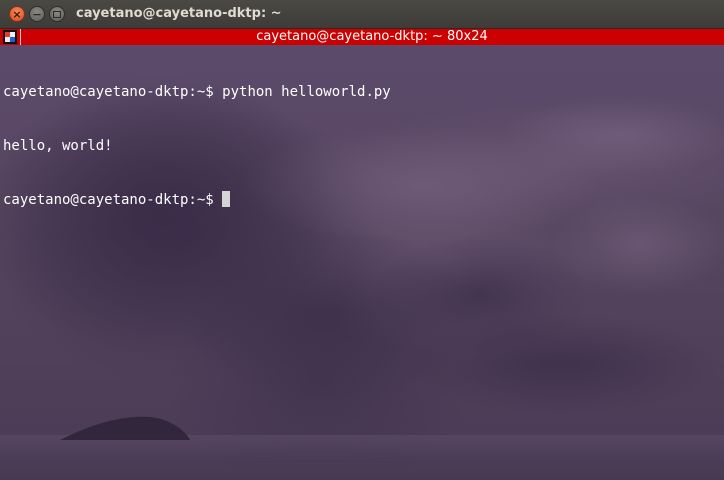  Describe the element at coordinates (37, 14) in the screenshot. I see `minimize-icon: −` at that location.